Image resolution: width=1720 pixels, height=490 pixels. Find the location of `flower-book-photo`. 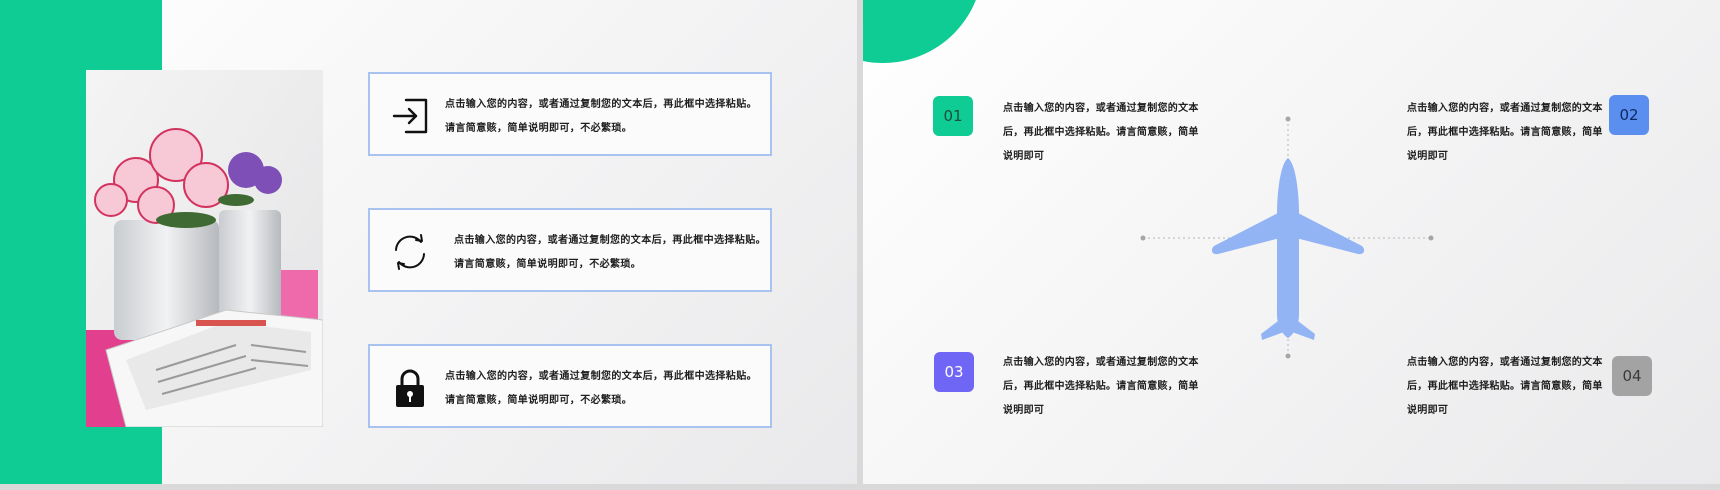

flower-book-photo is located at coordinates (204, 248).